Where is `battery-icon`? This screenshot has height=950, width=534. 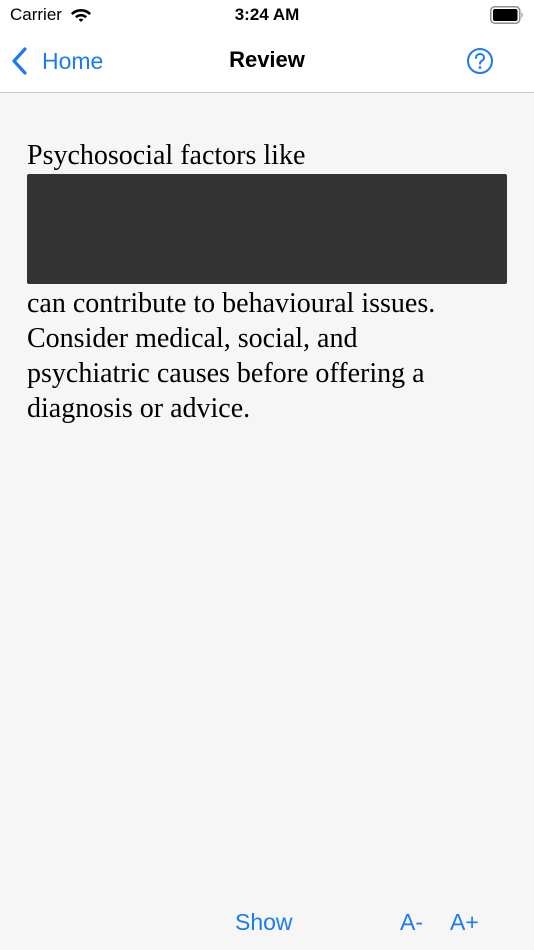
battery-icon is located at coordinates (506, 15).